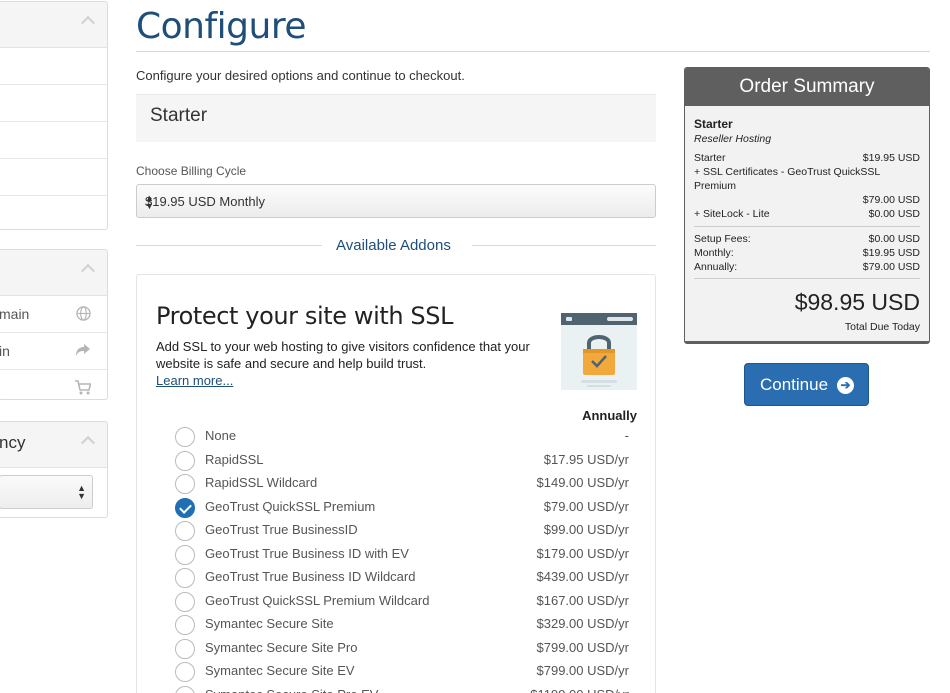 The width and height of the screenshot is (950, 693). What do you see at coordinates (583, 600) in the screenshot?
I see `ssl-option-price: $167.00 USD/yr` at bounding box center [583, 600].